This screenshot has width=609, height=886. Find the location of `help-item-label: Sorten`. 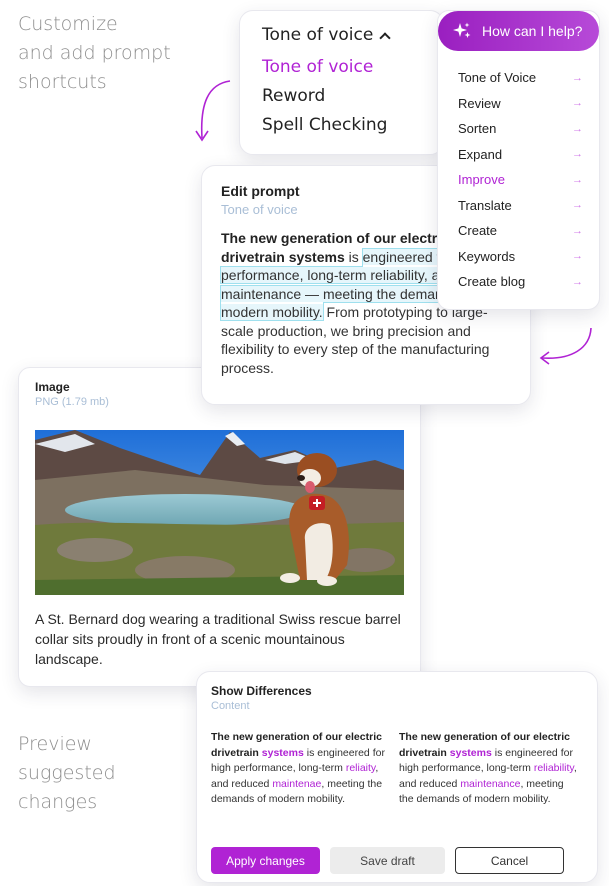

help-item-label: Sorten is located at coordinates (477, 129).